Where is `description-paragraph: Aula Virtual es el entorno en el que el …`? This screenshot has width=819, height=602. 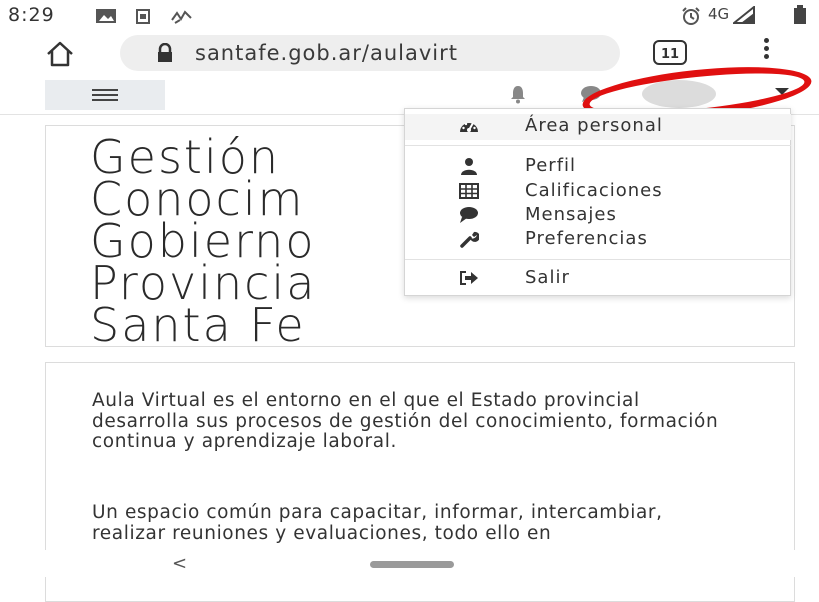
description-paragraph: Aula Virtual es el entorno en el que el … is located at coordinates (405, 421).